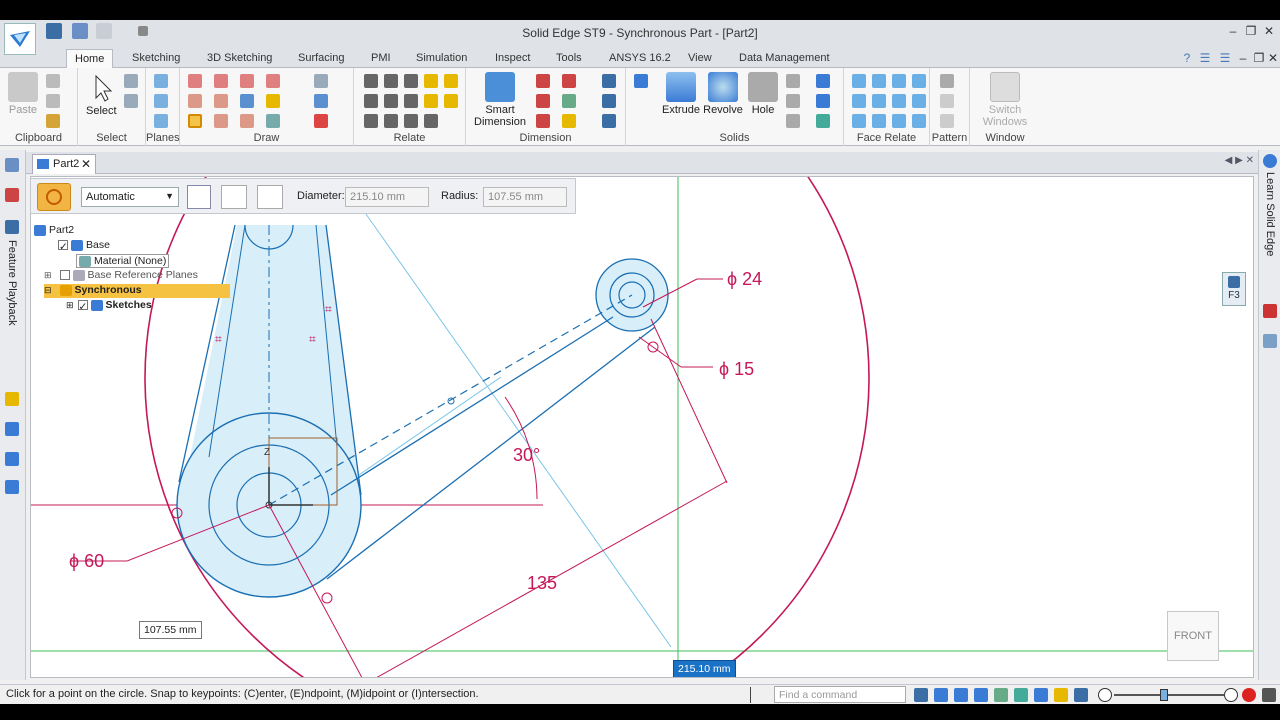 The height and width of the screenshot is (720, 1280). I want to click on checkbox-icon, so click(64, 275).